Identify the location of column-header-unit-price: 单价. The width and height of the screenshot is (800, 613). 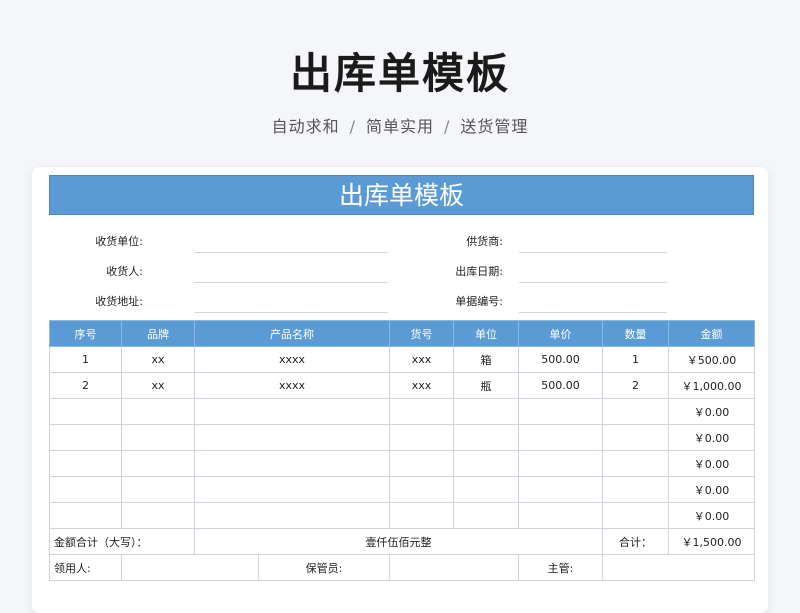
(560, 333).